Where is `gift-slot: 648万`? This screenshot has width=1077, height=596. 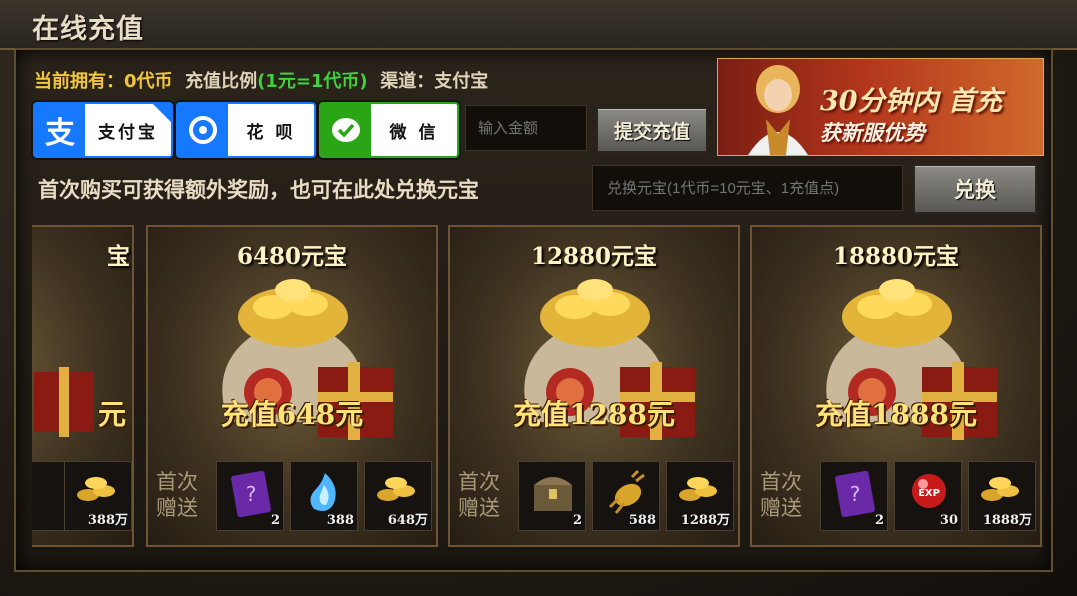
gift-slot: 648万 is located at coordinates (398, 496).